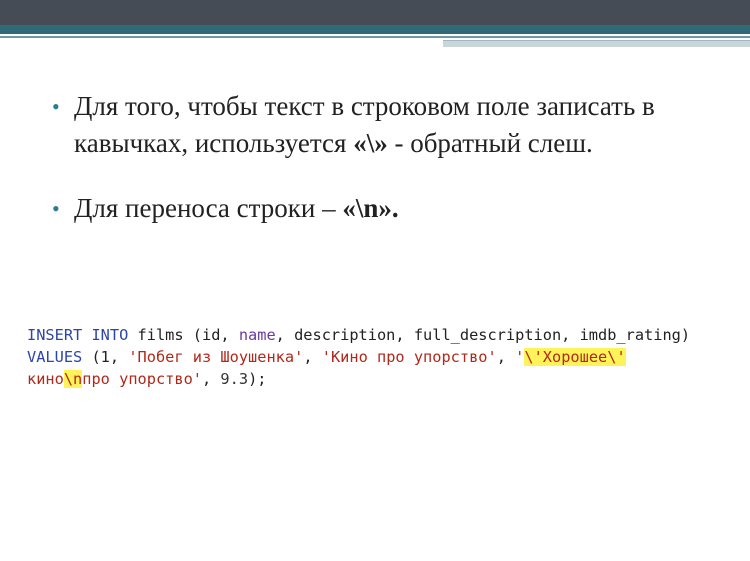  I want to click on code-number: 9.3, so click(234, 379).